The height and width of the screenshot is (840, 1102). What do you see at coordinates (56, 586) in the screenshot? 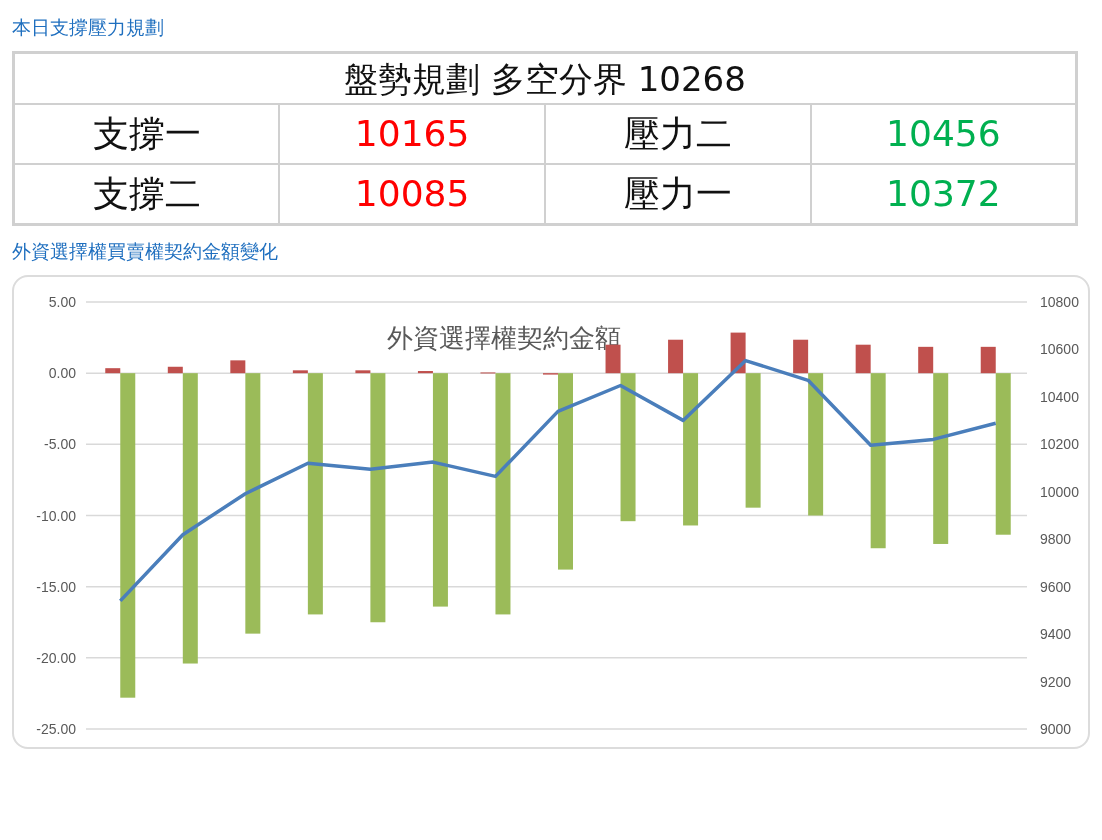
I see `axis-label: -15.00` at bounding box center [56, 586].